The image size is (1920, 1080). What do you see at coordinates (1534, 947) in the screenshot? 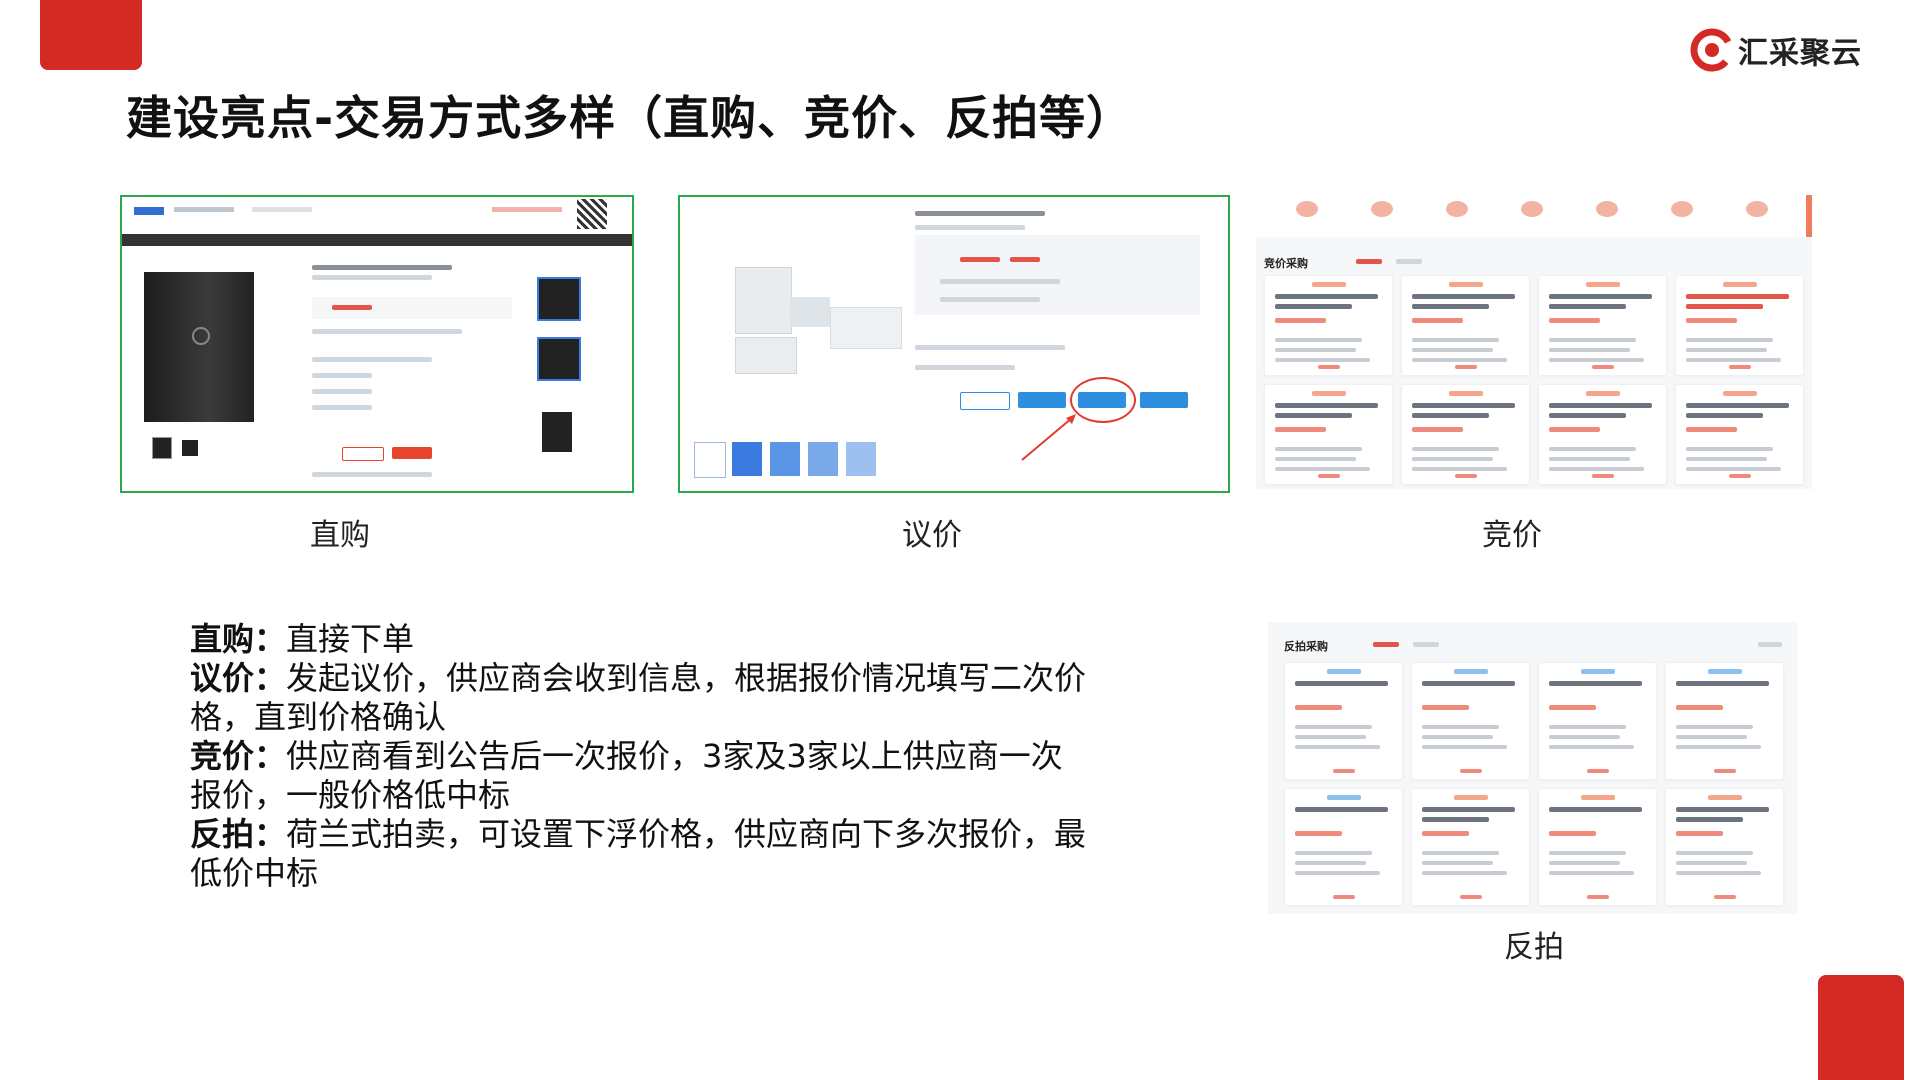
I see `caption-reverse: 反拍` at bounding box center [1534, 947].